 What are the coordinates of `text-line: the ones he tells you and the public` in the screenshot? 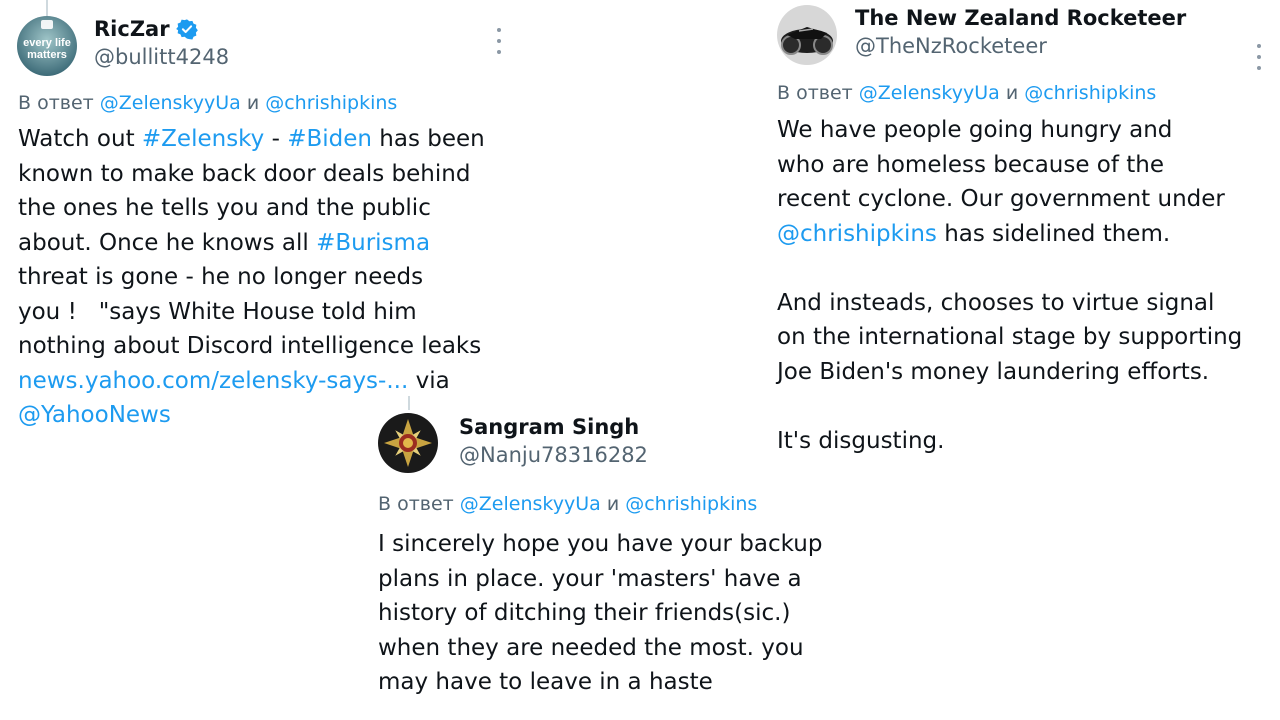 It's located at (224, 208).